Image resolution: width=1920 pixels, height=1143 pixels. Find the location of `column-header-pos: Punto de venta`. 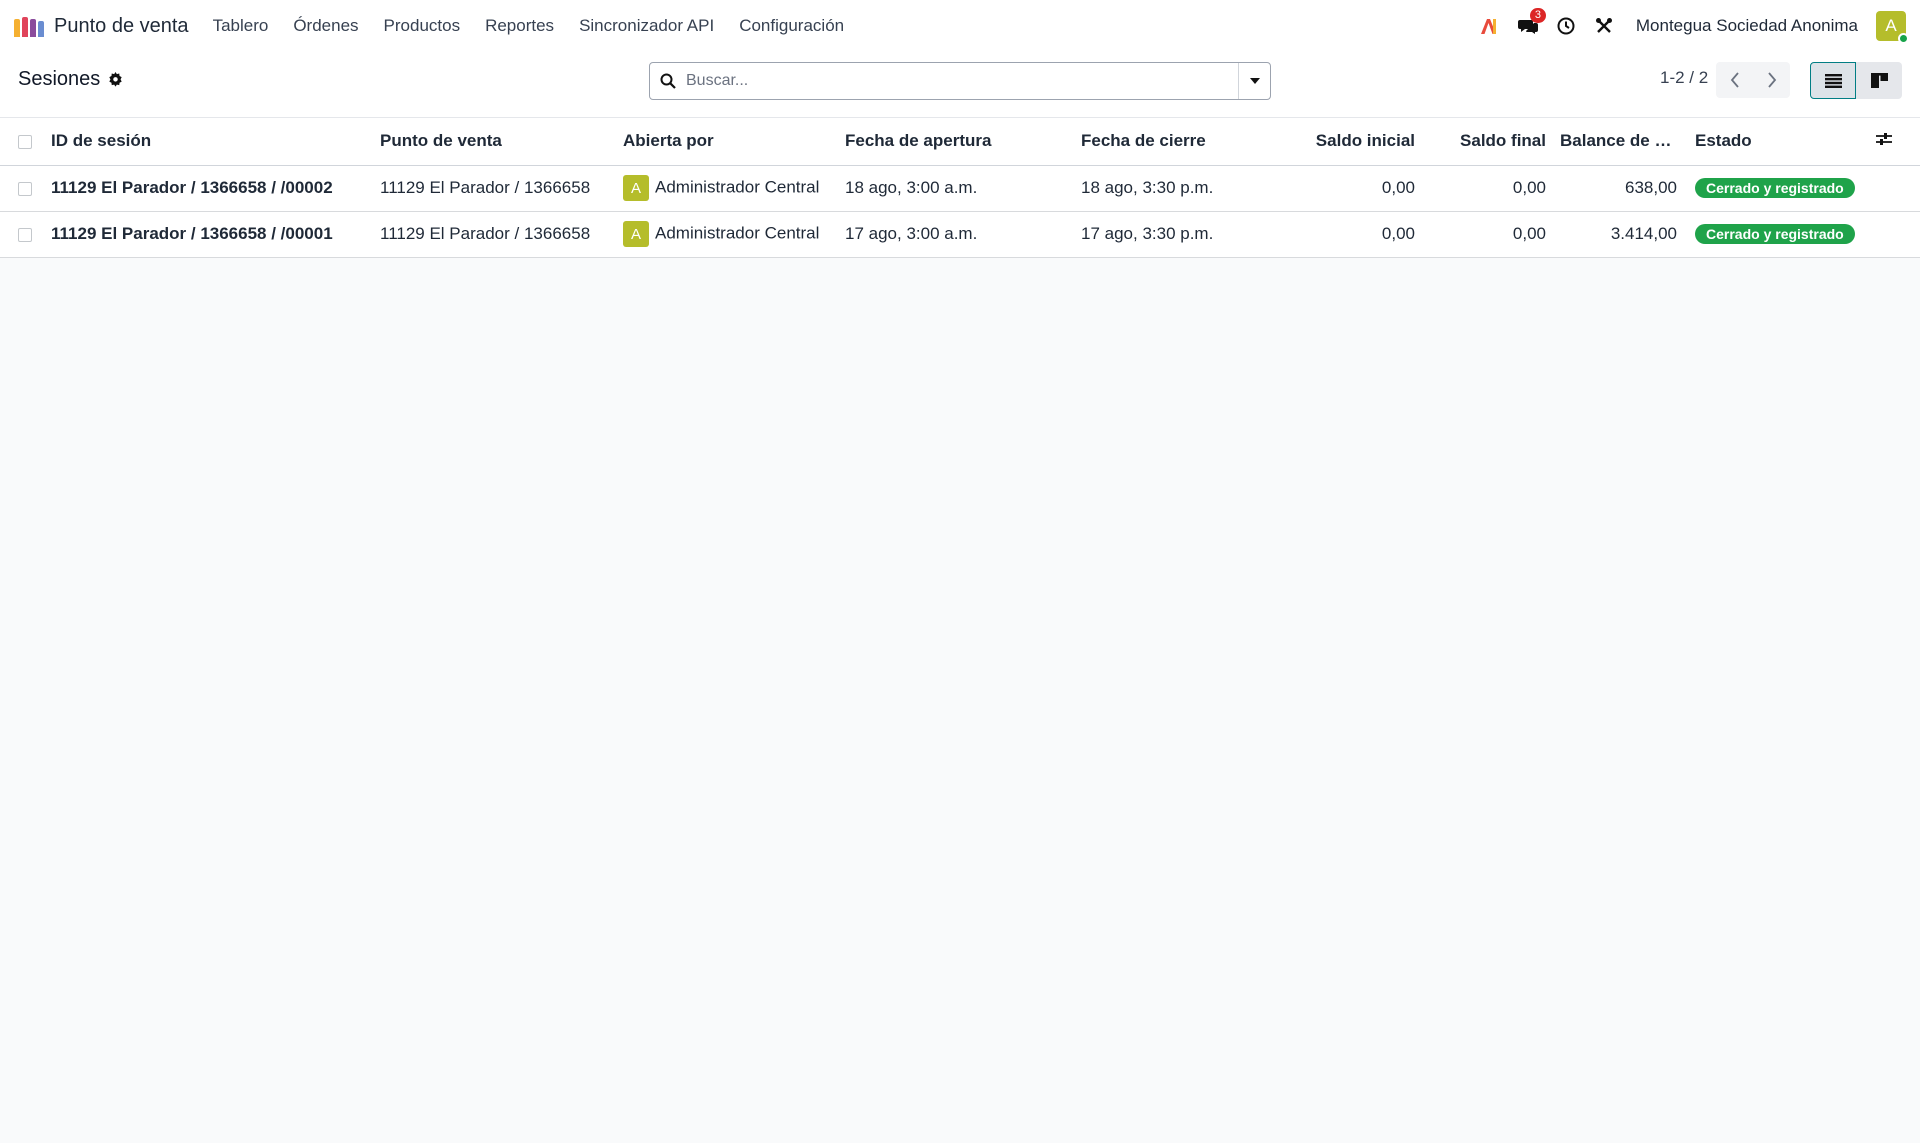

column-header-pos: Punto de venta is located at coordinates (501, 142).